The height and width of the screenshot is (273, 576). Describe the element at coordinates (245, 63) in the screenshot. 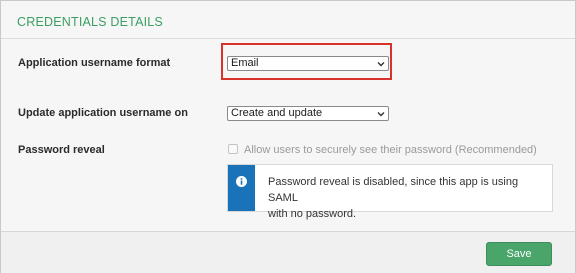

I see `username-format-value: Email` at that location.